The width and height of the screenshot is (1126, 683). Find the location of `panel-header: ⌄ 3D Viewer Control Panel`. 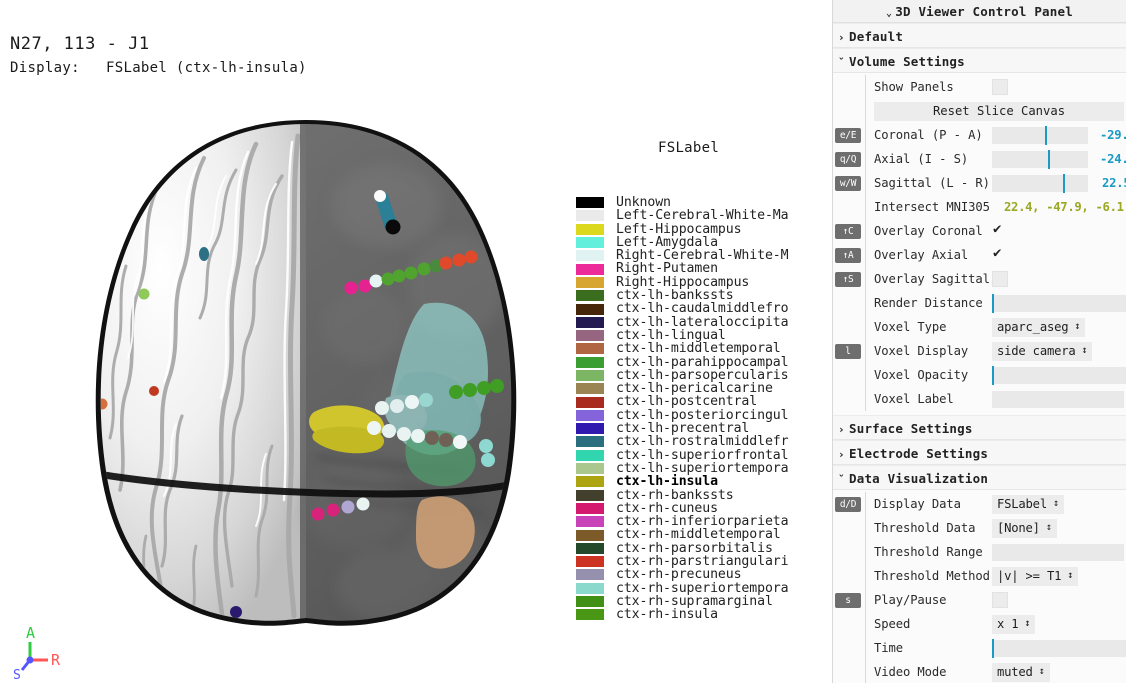

panel-header: ⌄ 3D Viewer Control Panel is located at coordinates (979, 11).